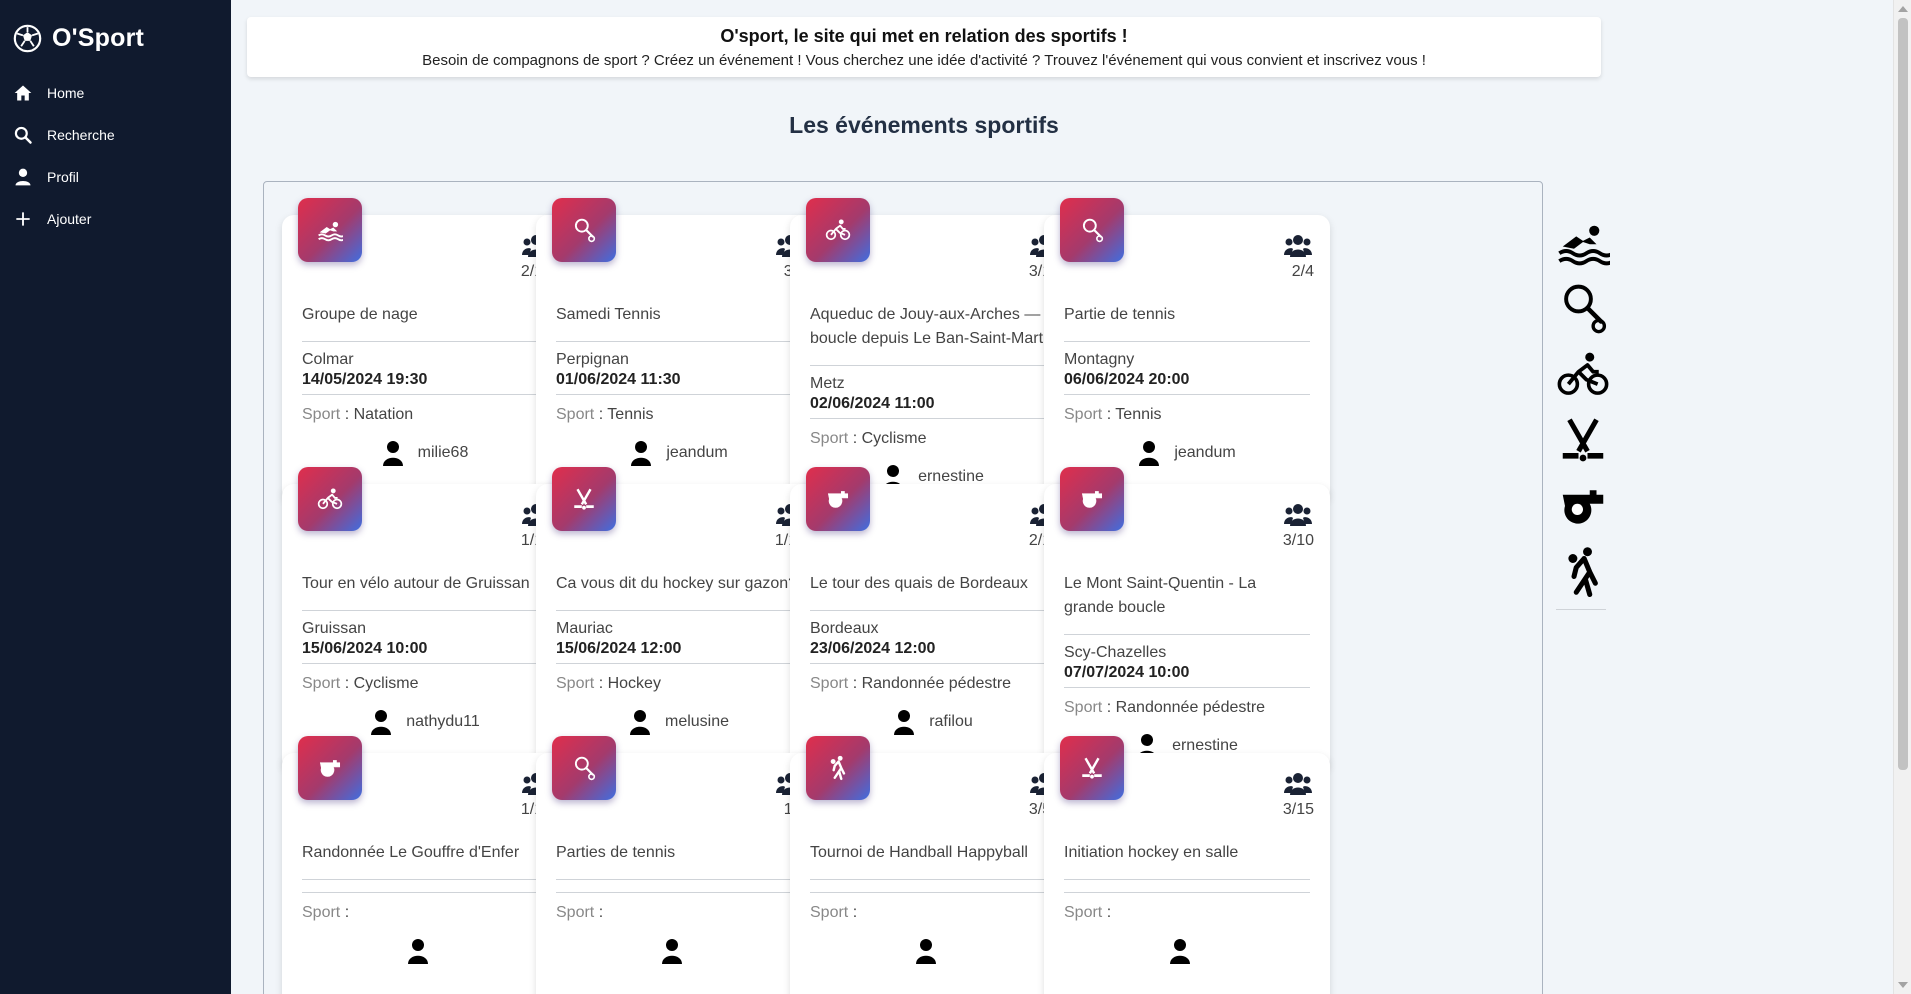 Image resolution: width=1911 pixels, height=994 pixels. What do you see at coordinates (679, 860) in the screenshot?
I see `event-title: Parties de tennis` at bounding box center [679, 860].